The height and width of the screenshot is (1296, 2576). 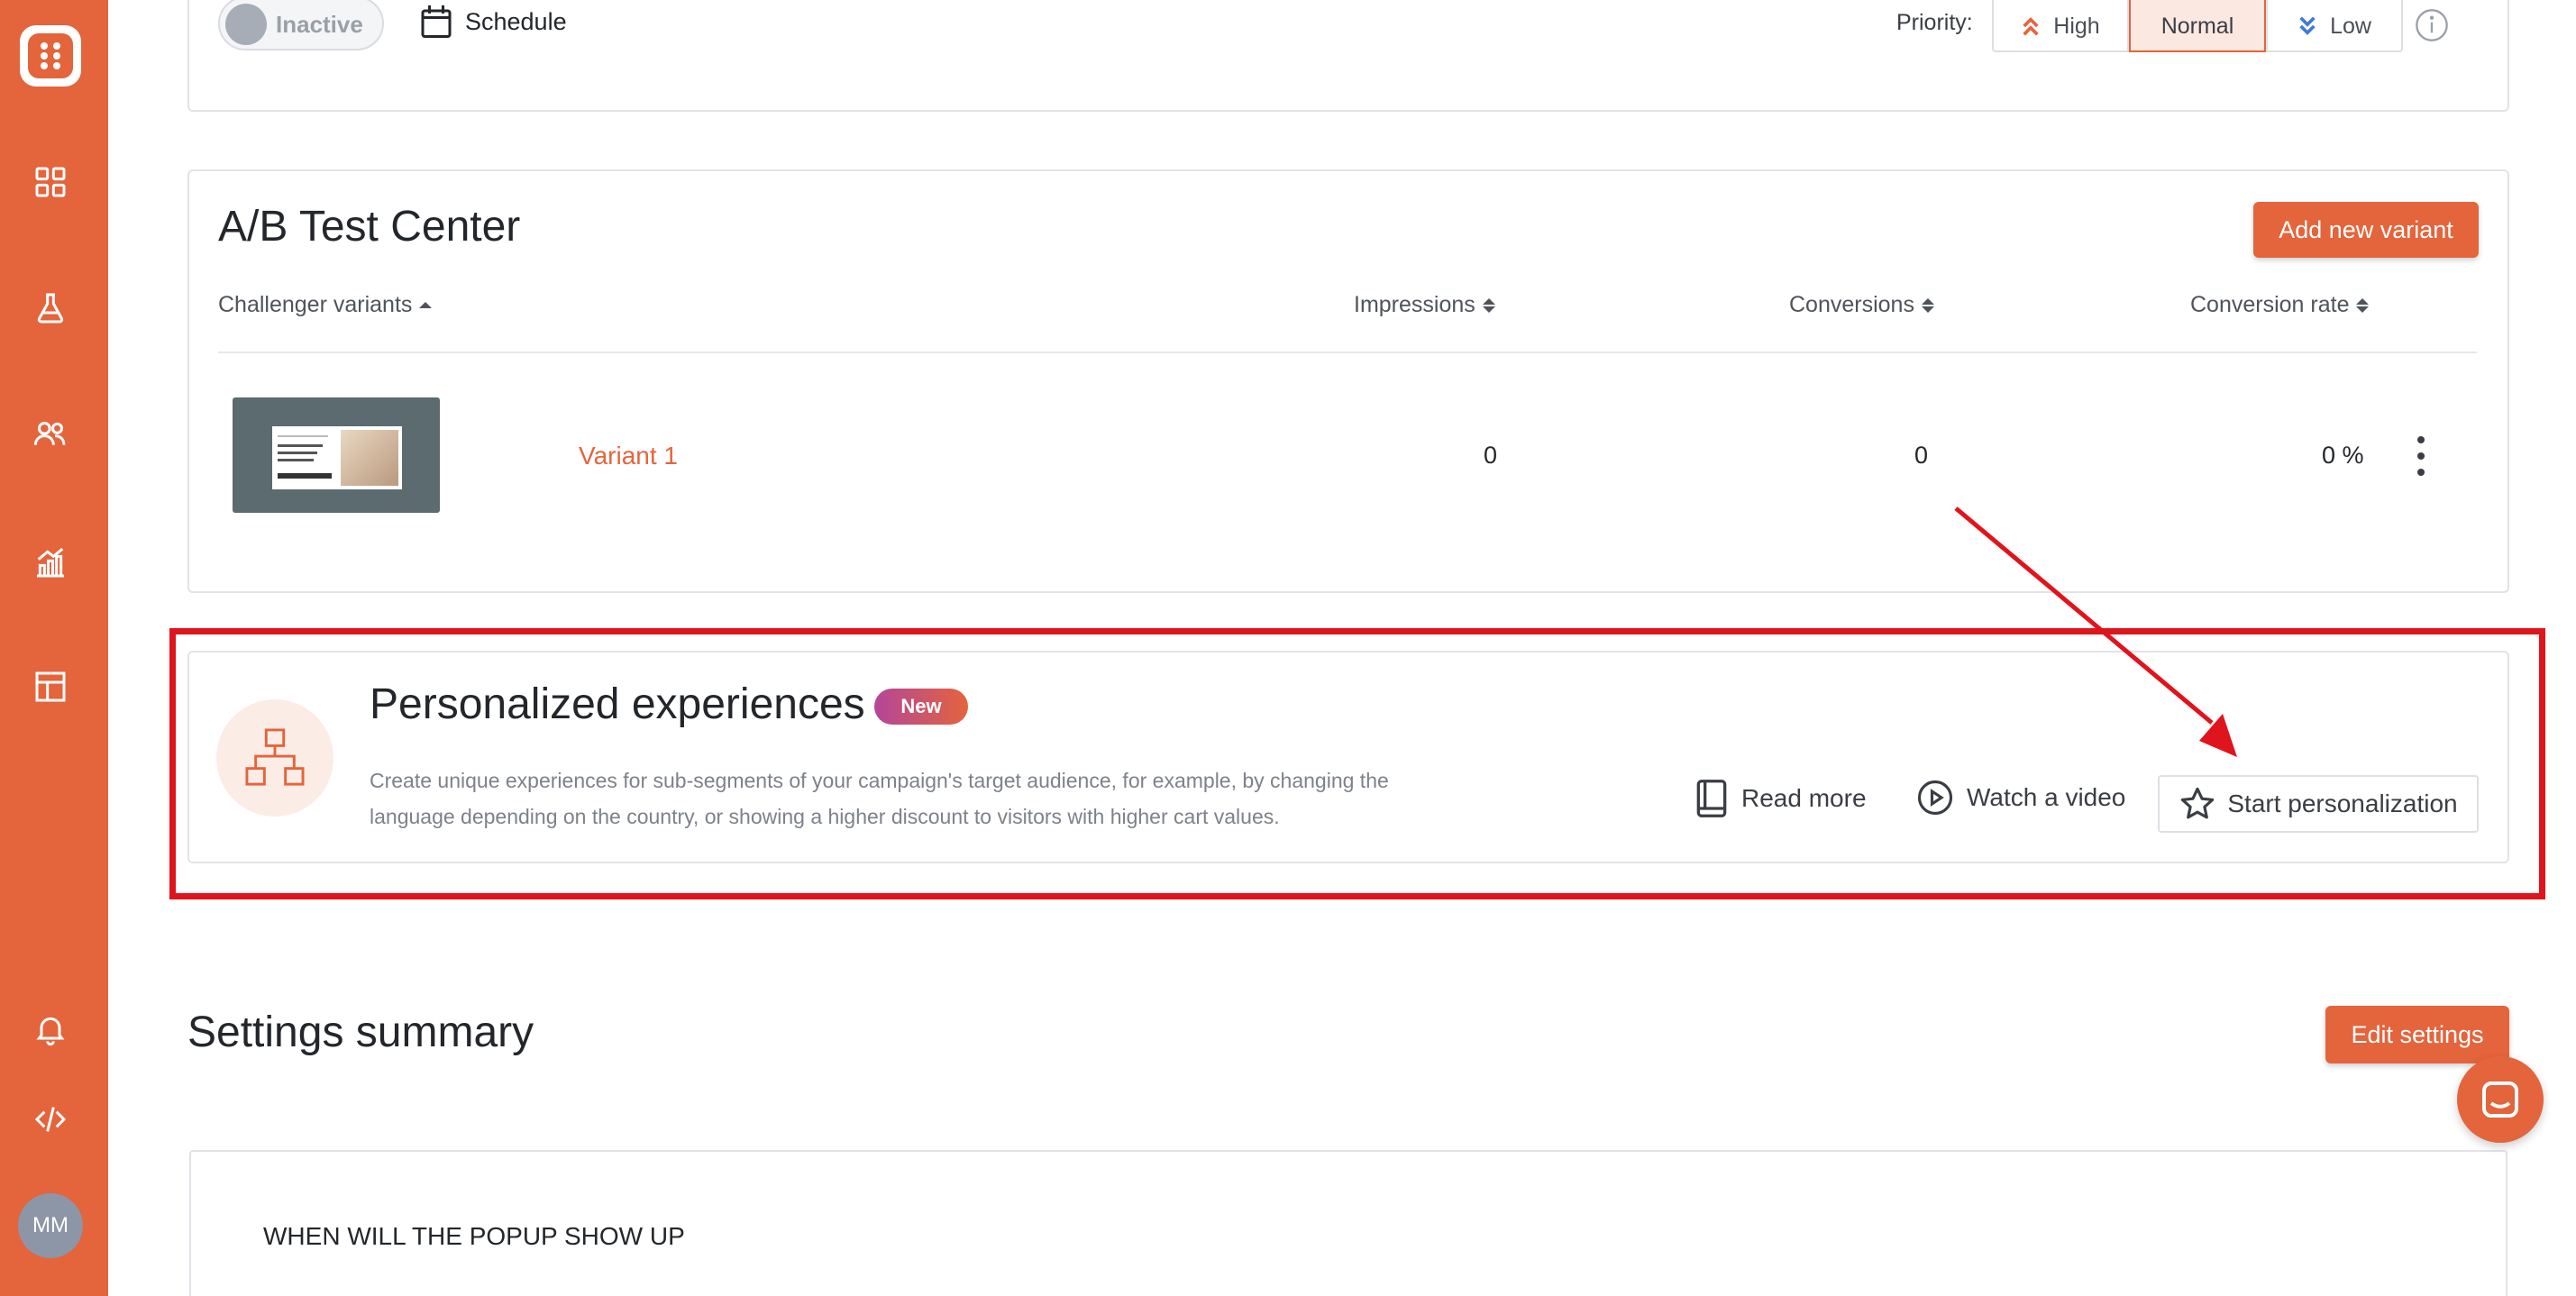 I want to click on table-divider, so click(x=1347, y=352).